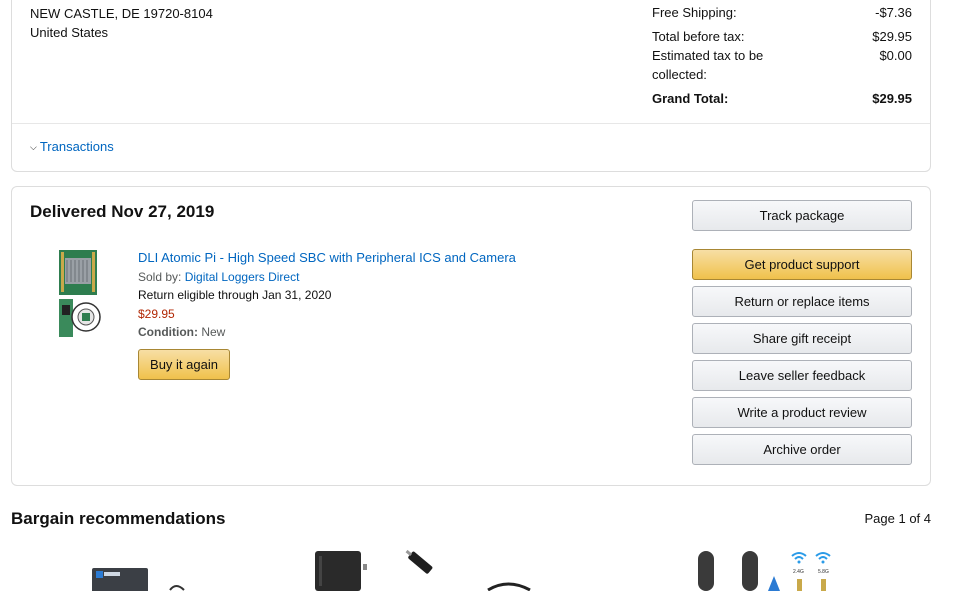 The height and width of the screenshot is (591, 962). What do you see at coordinates (708, 65) in the screenshot?
I see `estimated-tax-label: Estimated tax to be collected:` at bounding box center [708, 65].